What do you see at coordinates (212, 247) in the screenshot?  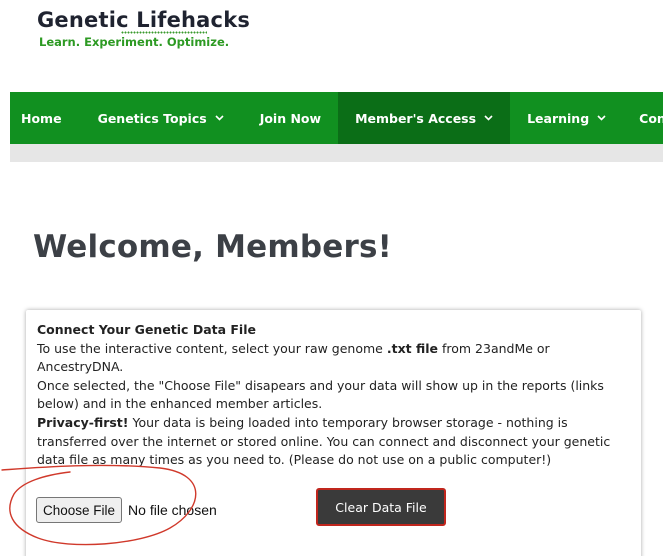 I see `page-title: Welcome, Members!` at bounding box center [212, 247].